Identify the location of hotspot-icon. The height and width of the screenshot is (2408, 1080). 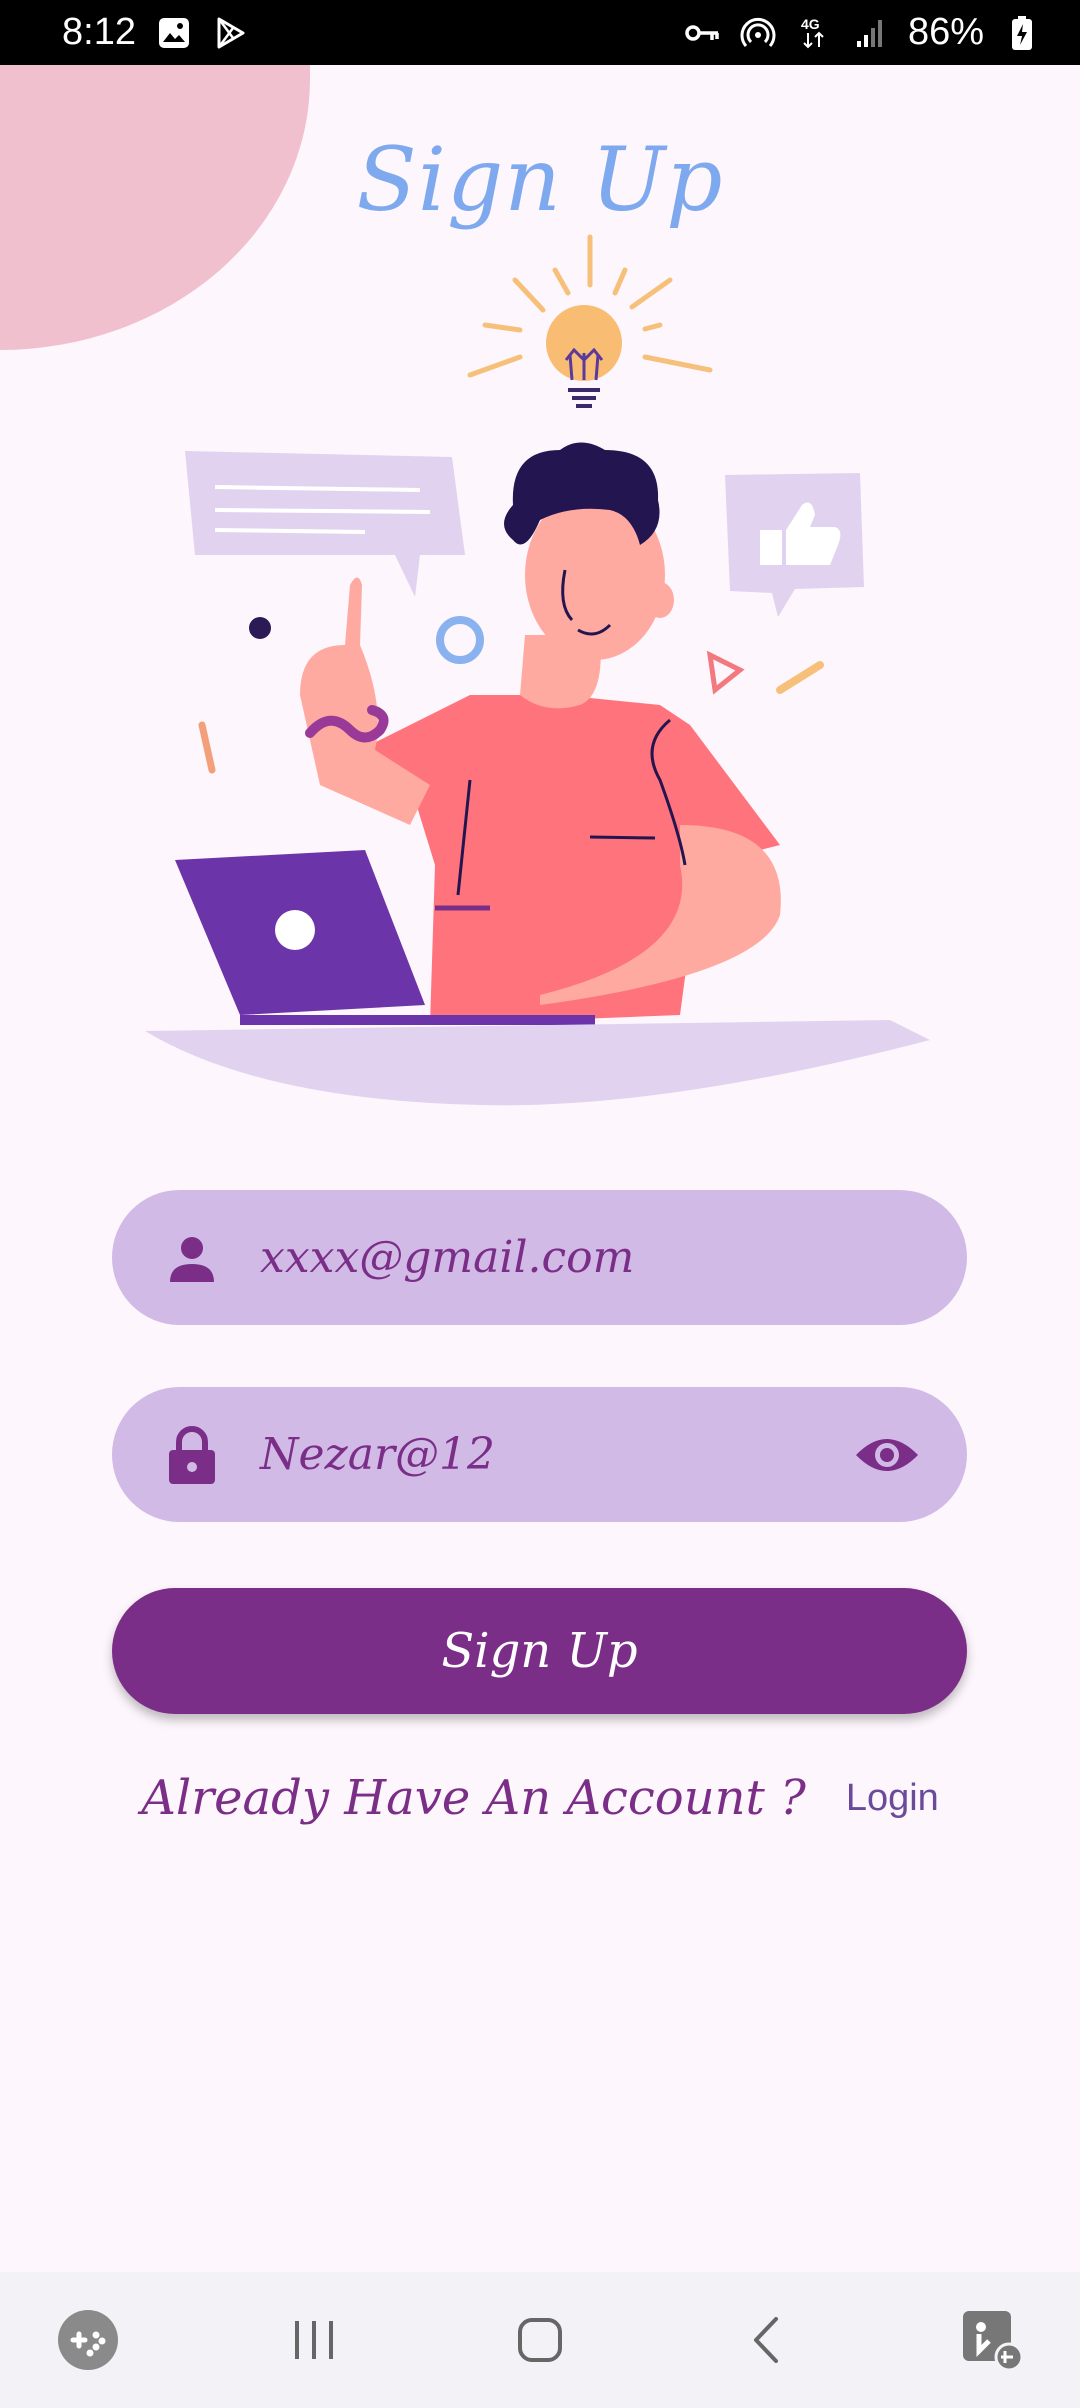
(758, 33).